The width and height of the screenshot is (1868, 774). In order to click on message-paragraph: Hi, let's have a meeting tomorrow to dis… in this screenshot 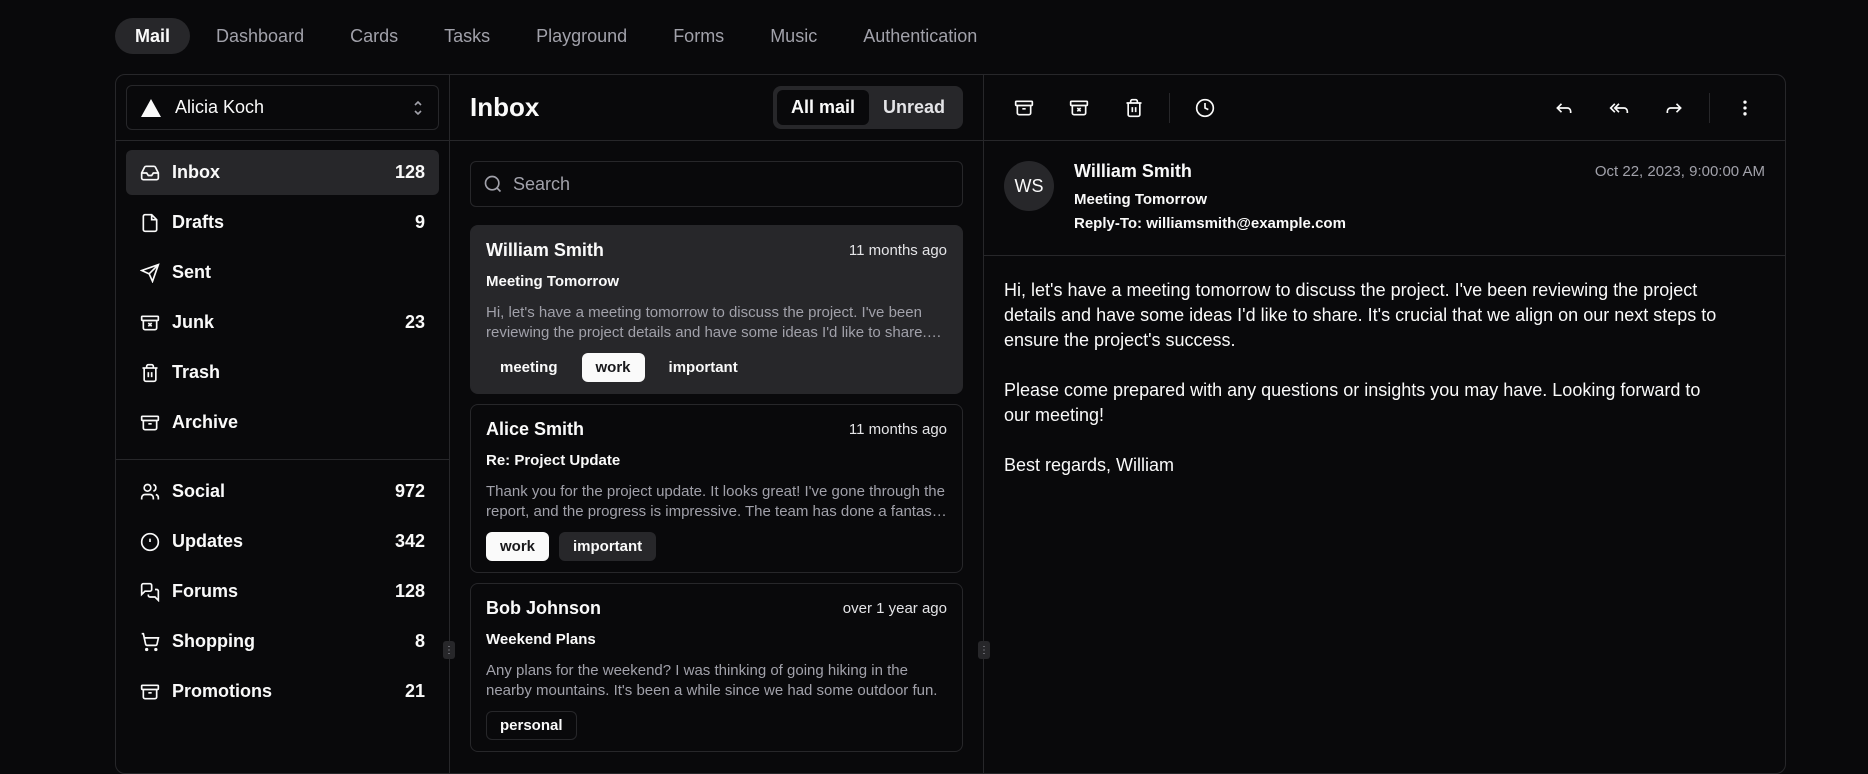, I will do `click(1360, 315)`.